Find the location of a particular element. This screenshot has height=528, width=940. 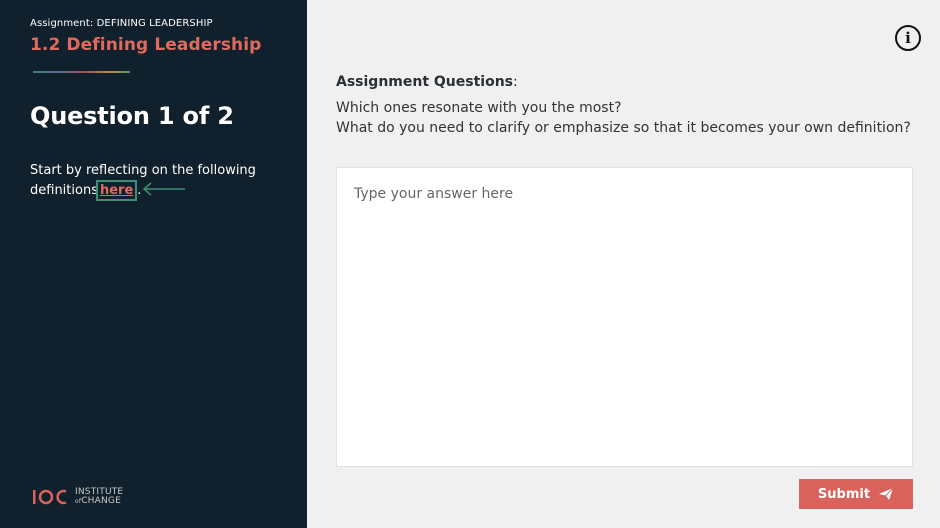

send-icon is located at coordinates (886, 493).